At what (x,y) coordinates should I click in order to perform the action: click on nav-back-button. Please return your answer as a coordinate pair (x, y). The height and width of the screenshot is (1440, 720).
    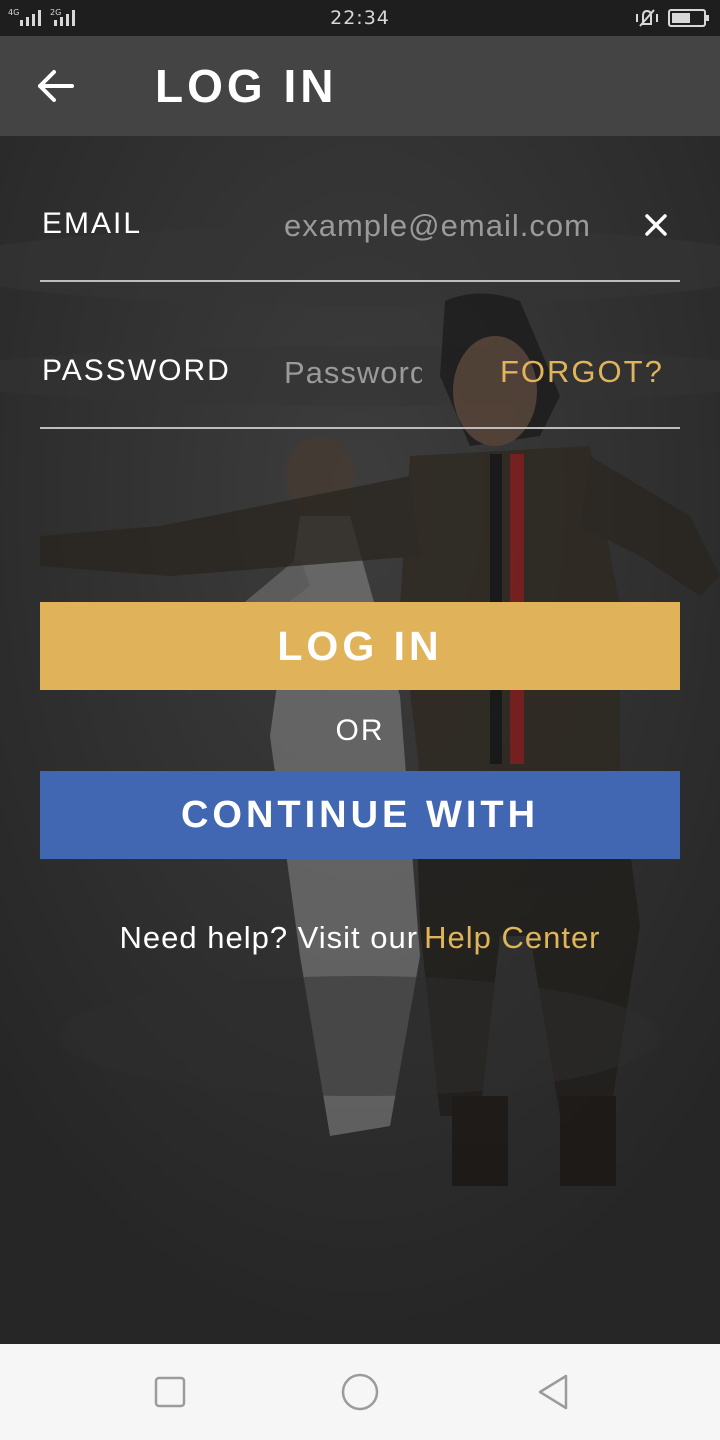
    Looking at the image, I should click on (554, 1392).